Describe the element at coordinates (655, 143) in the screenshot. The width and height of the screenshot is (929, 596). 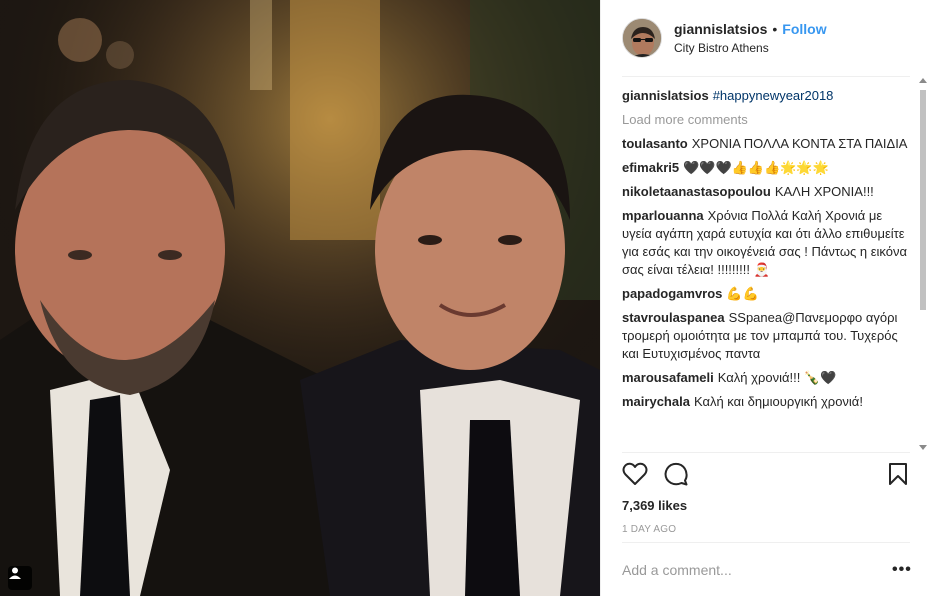
I see `comment-username: toulasanto` at that location.